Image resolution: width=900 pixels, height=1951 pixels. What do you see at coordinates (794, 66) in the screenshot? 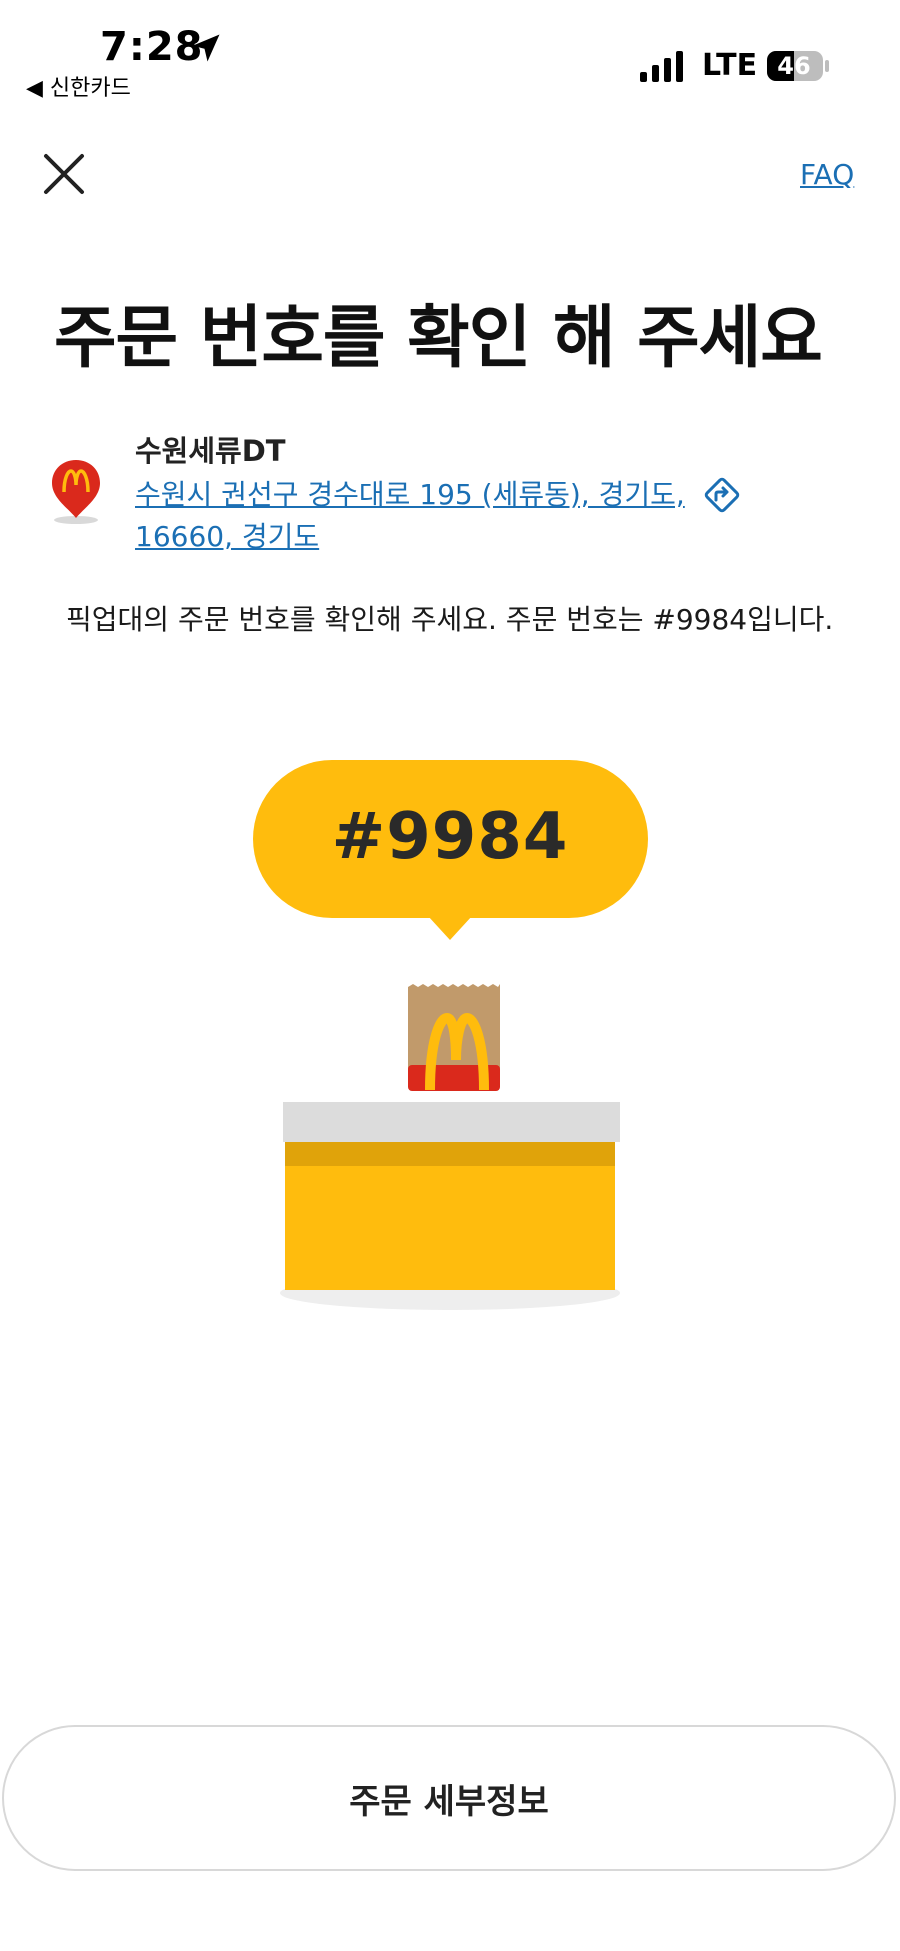
I see `battery-level: 46` at bounding box center [794, 66].